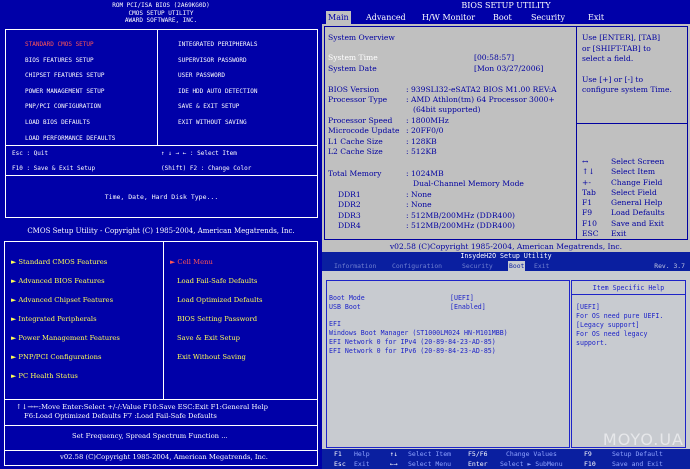 The width and height of the screenshot is (690, 469). Describe the element at coordinates (70, 61) in the screenshot. I see `award-menu-item-bios-features: BIOS FEATURES SETUP` at that location.